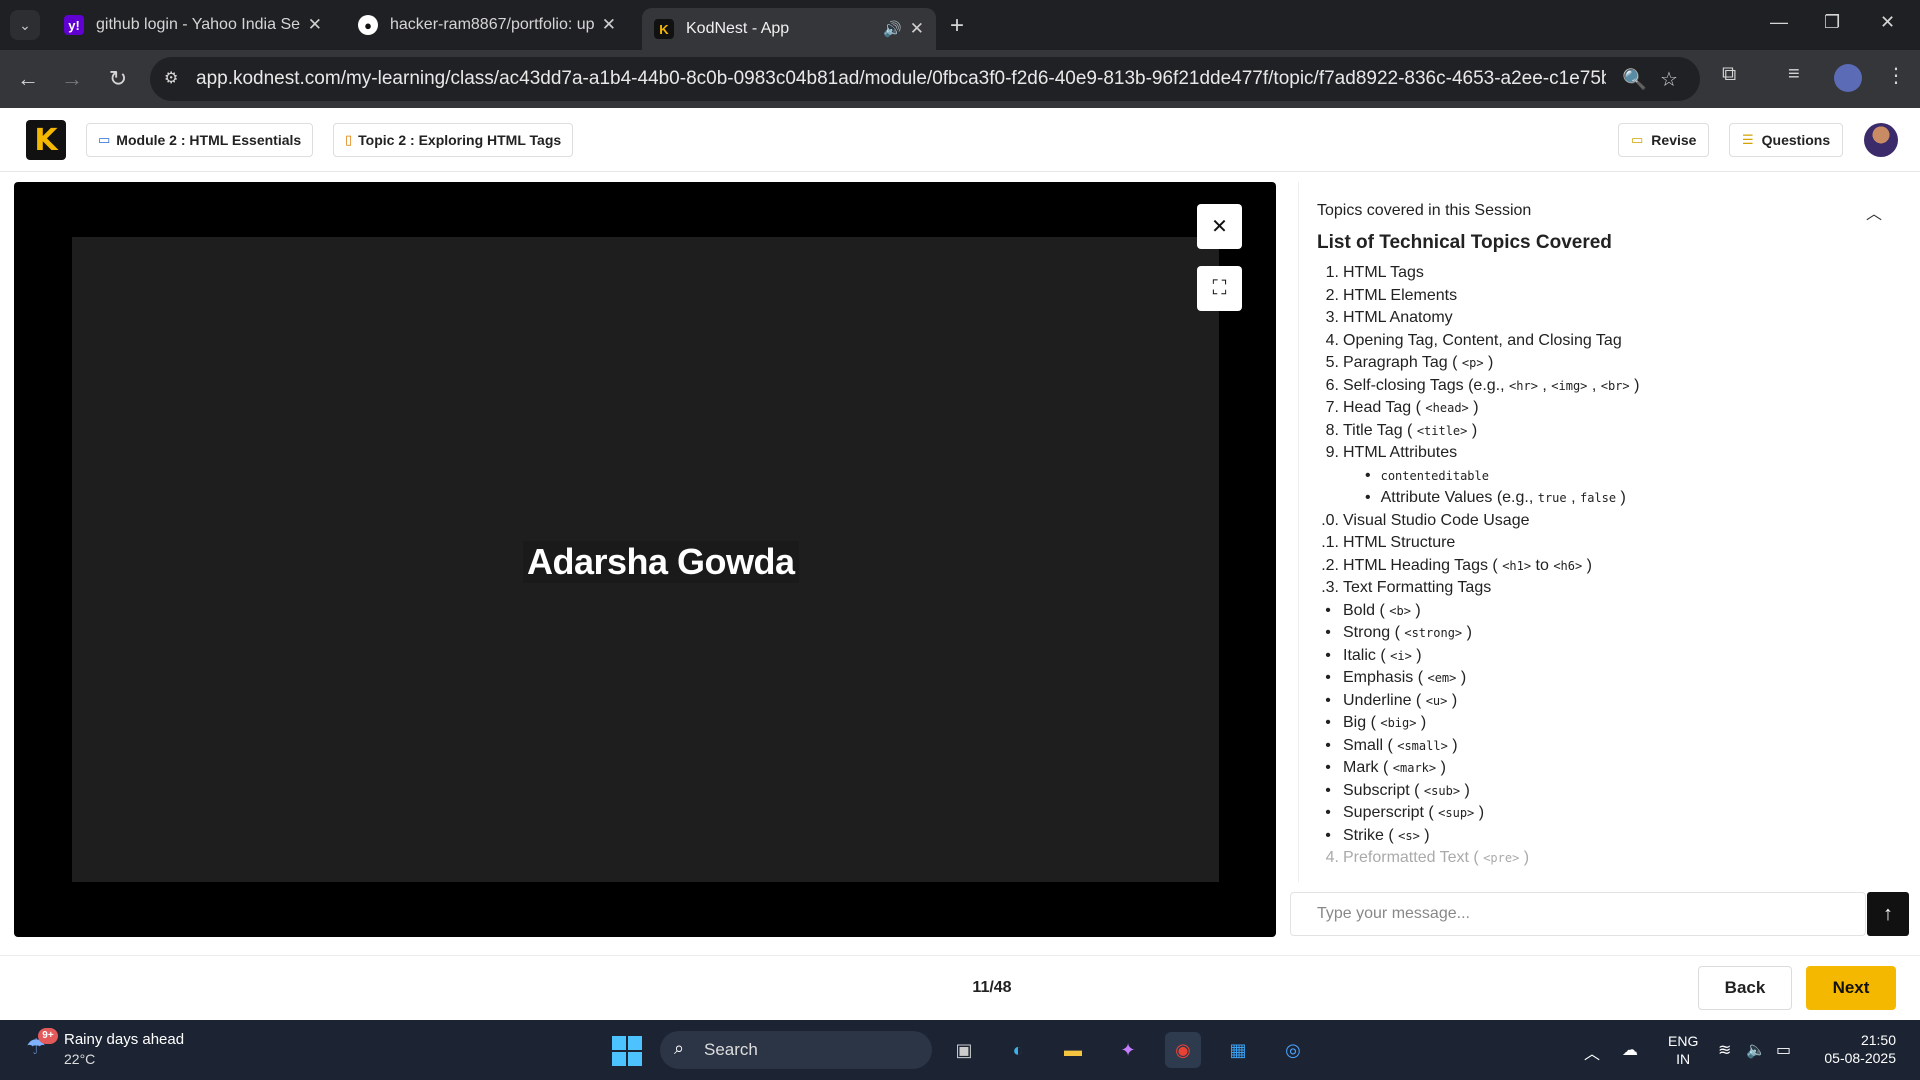 The width and height of the screenshot is (1920, 1080). Describe the element at coordinates (1896, 75) in the screenshot. I see `menu-kebab-icon: ⋮` at that location.